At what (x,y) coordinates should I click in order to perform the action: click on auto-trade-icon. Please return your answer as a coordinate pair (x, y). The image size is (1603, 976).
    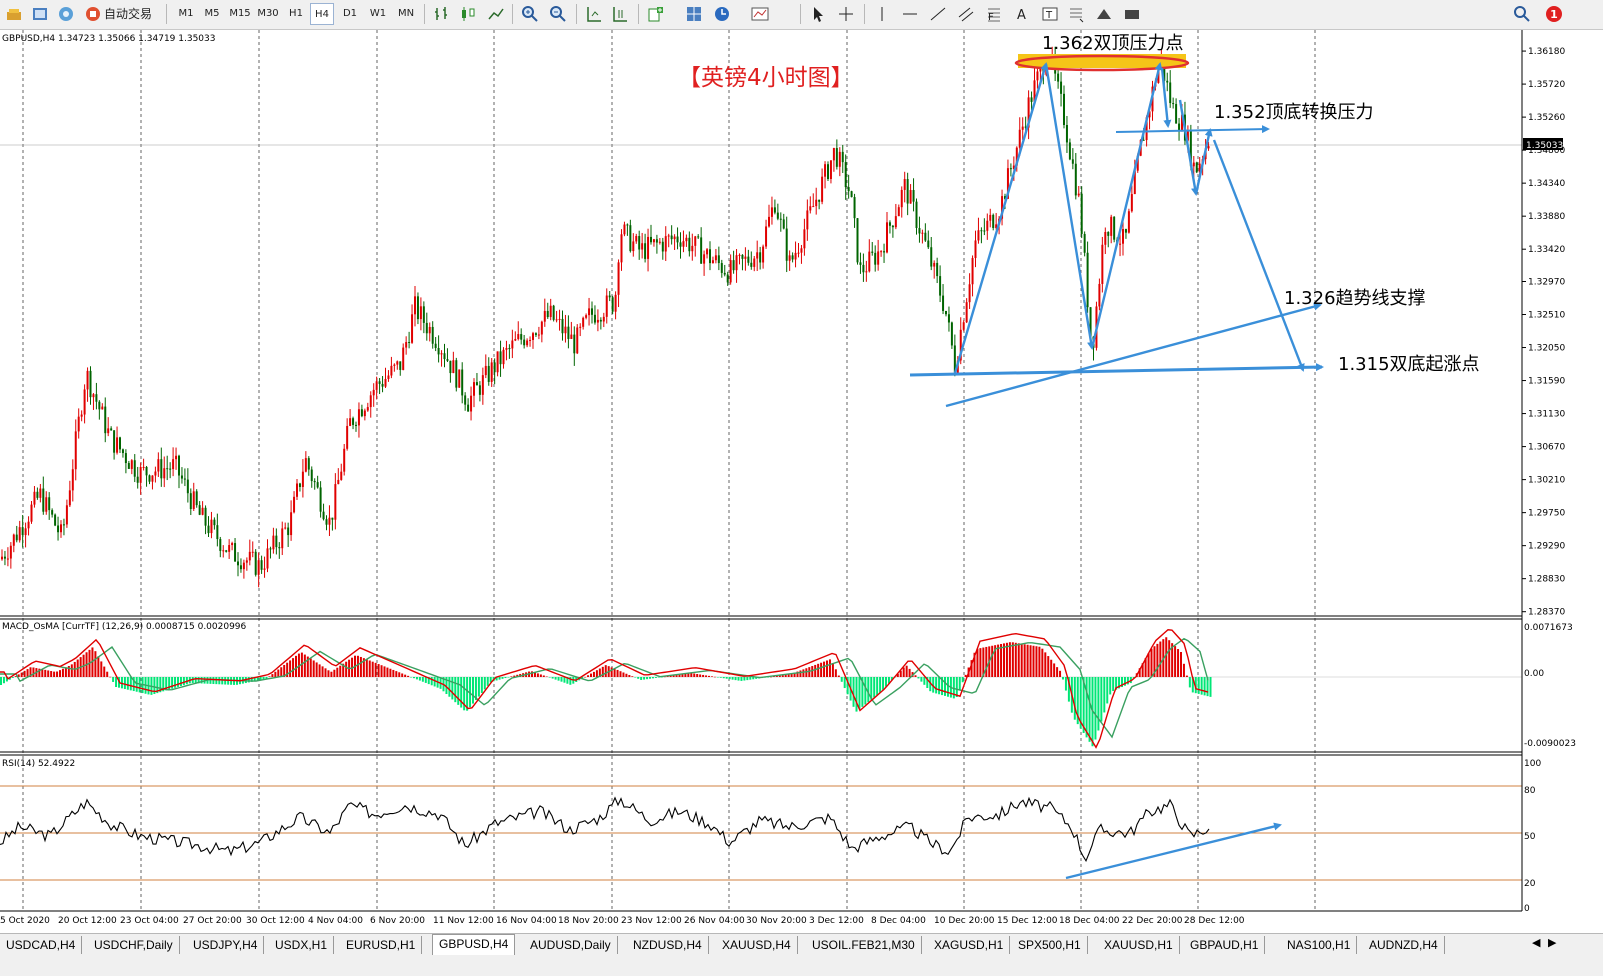
    Looking at the image, I should click on (93, 14).